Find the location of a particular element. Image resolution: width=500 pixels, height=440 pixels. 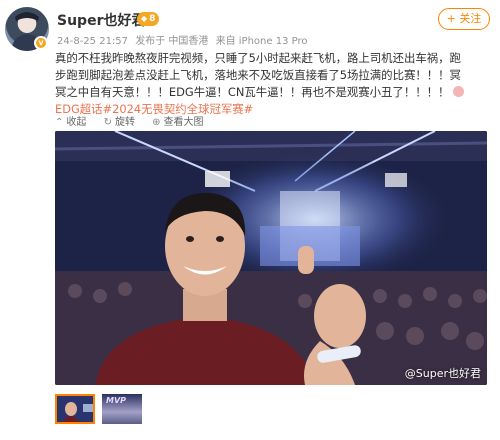

post-text-segment: 冥之中自有天意！！！EDG牛逼！CN瓦牛逼！！再也不是观赛小丑了！！！！ is located at coordinates (252, 92).